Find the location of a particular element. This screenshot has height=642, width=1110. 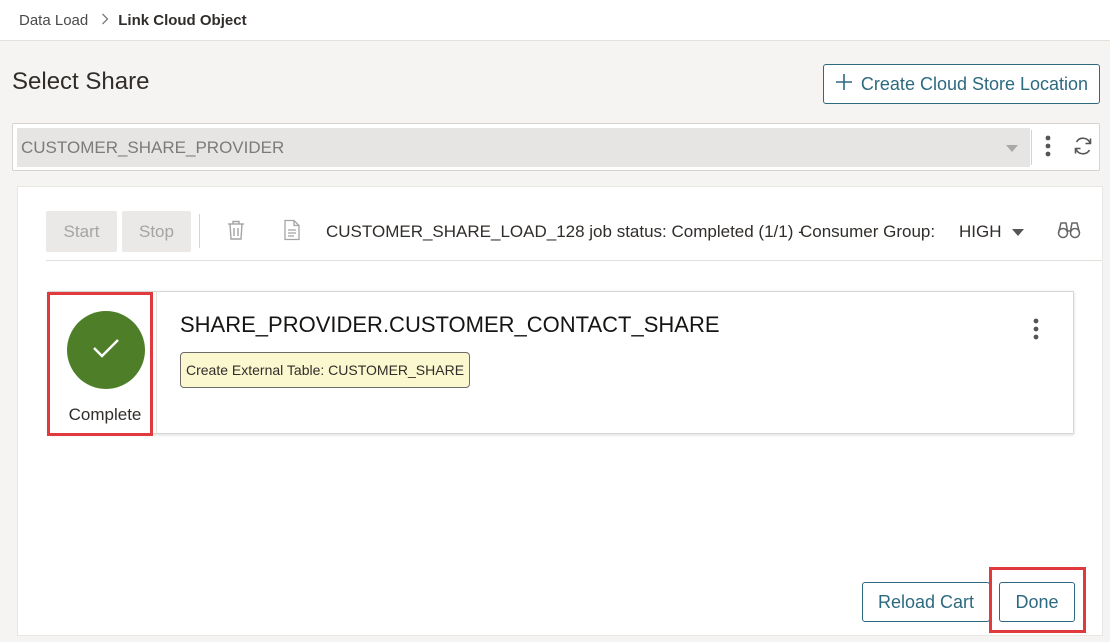

log-button is located at coordinates (292, 232).